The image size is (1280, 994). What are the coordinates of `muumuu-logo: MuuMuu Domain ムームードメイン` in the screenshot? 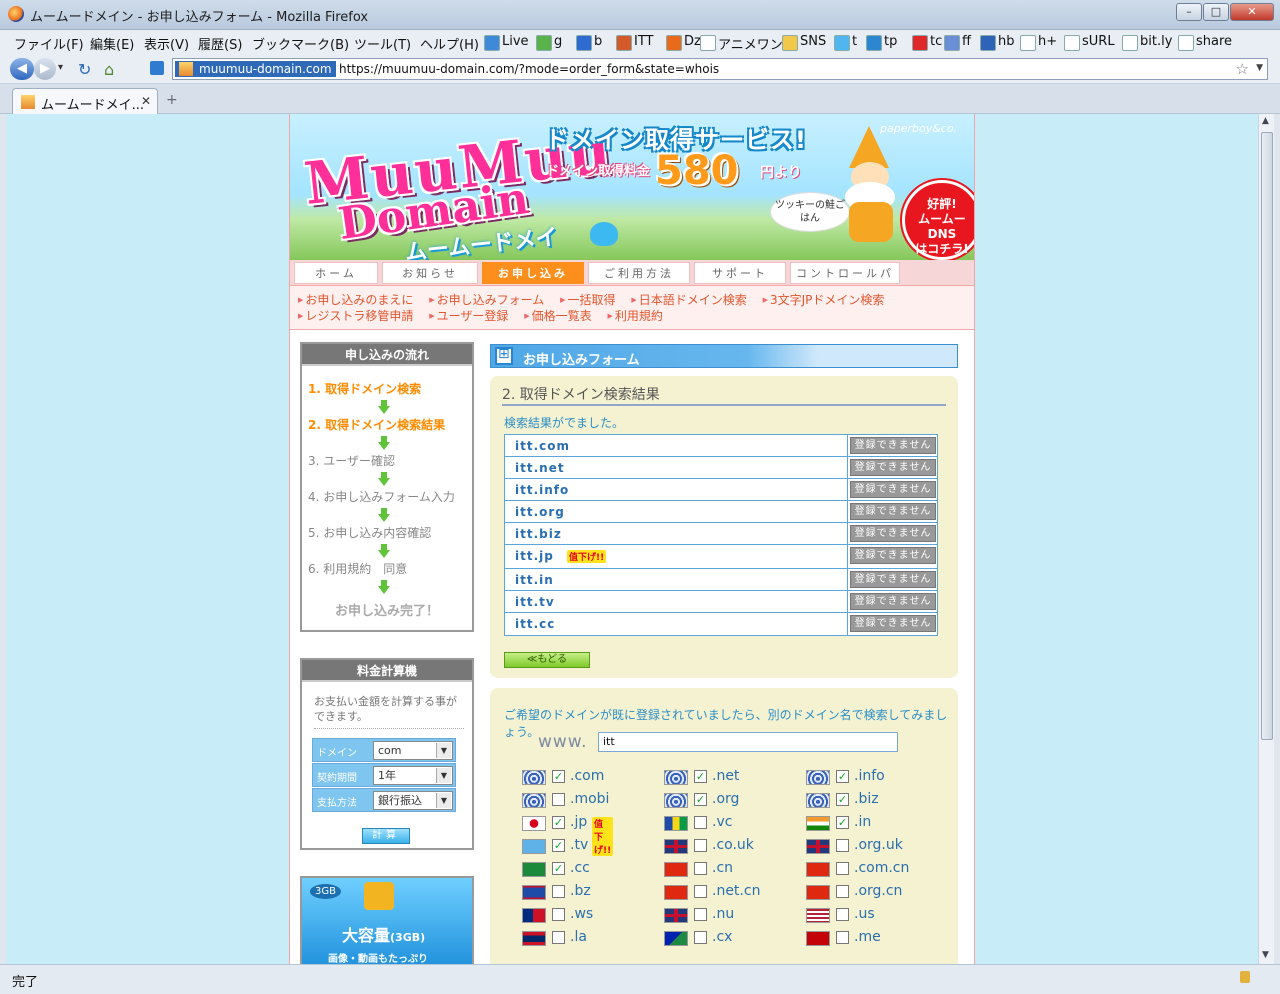 It's located at (457, 189).